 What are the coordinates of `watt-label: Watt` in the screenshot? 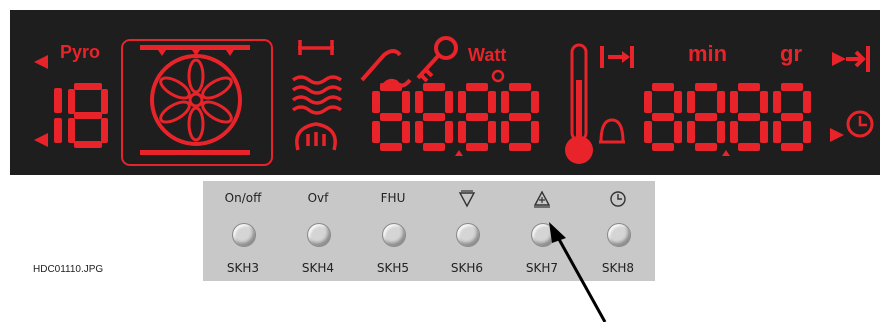 It's located at (487, 55).